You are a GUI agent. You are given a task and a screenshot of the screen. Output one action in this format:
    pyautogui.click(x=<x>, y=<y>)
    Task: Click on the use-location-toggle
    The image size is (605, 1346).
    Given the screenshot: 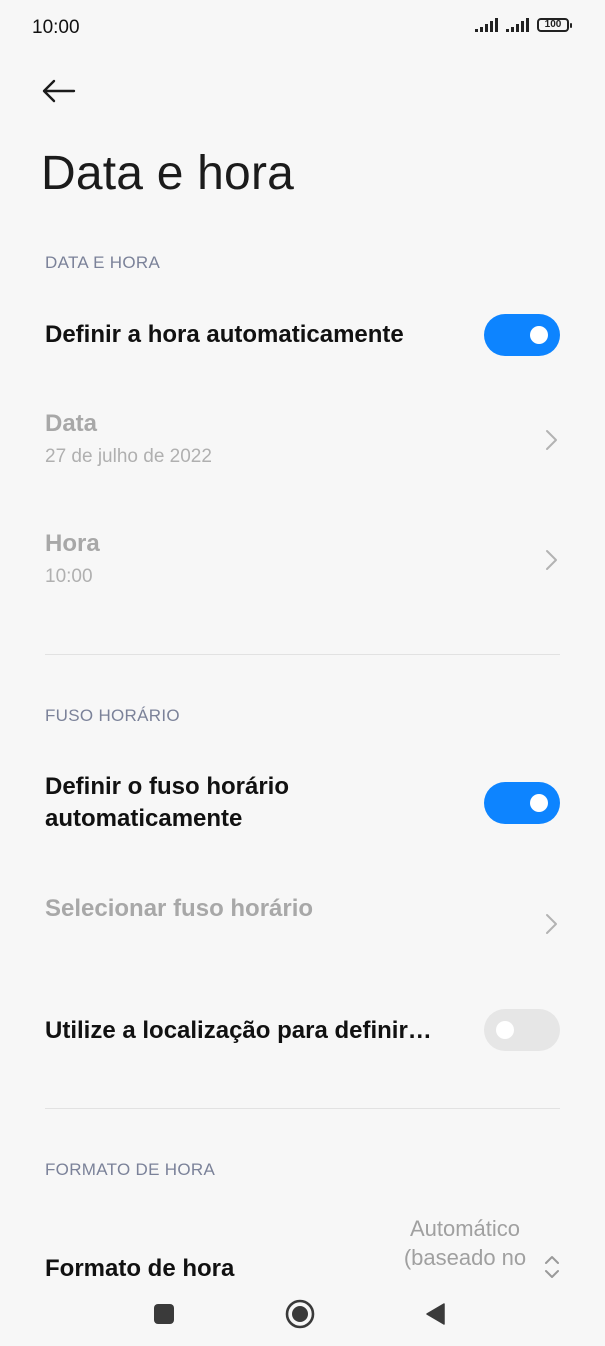 What is the action you would take?
    pyautogui.click(x=522, y=1030)
    